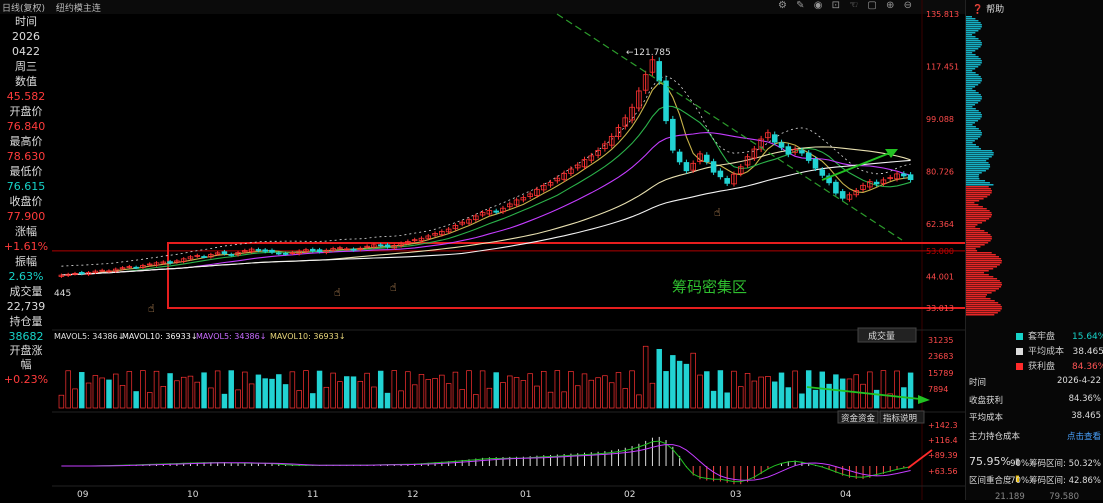 Image resolution: width=1103 pixels, height=503 pixels. I want to click on legend-avg: 平均成本 38.465, so click(1059, 350).